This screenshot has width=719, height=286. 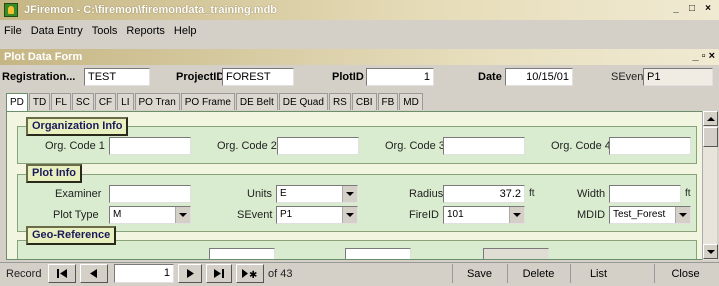 What do you see at coordinates (532, 193) in the screenshot?
I see `radius-unit: ft` at bounding box center [532, 193].